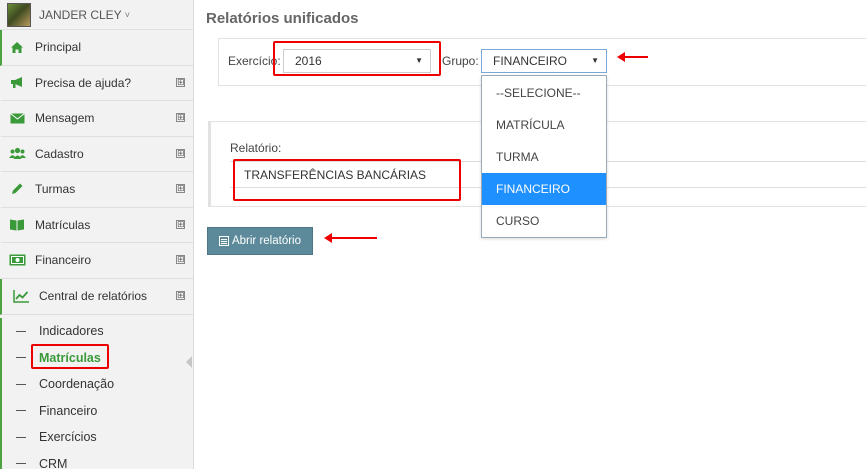 Image resolution: width=866 pixels, height=469 pixels. What do you see at coordinates (68, 437) in the screenshot?
I see `submenu-item-label: Exercícios` at bounding box center [68, 437].